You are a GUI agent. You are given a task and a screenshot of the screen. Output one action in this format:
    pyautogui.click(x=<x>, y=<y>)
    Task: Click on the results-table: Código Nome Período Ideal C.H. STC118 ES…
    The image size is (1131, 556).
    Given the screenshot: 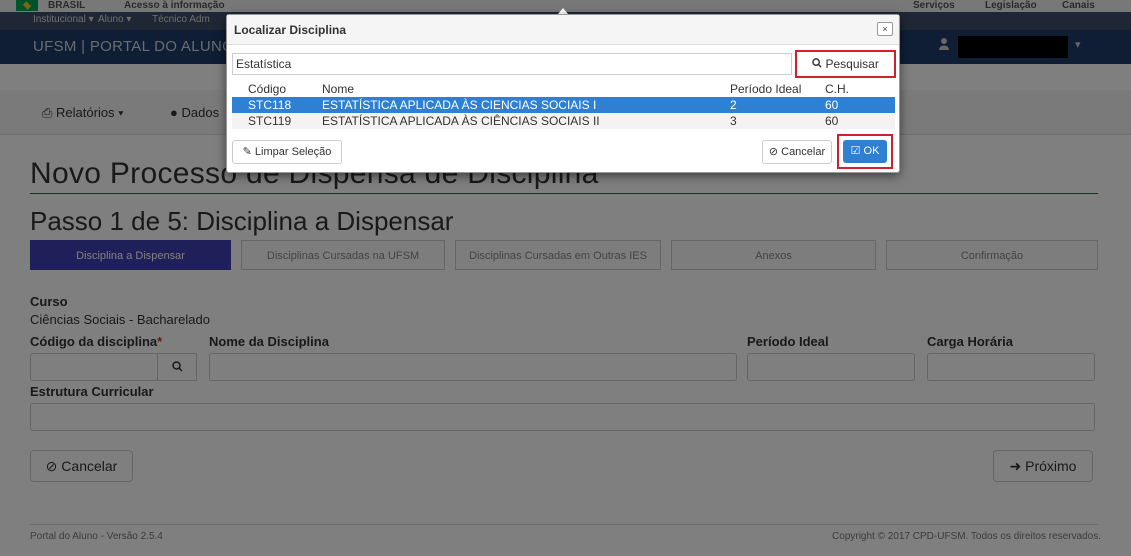 What is the action you would take?
    pyautogui.click(x=563, y=105)
    